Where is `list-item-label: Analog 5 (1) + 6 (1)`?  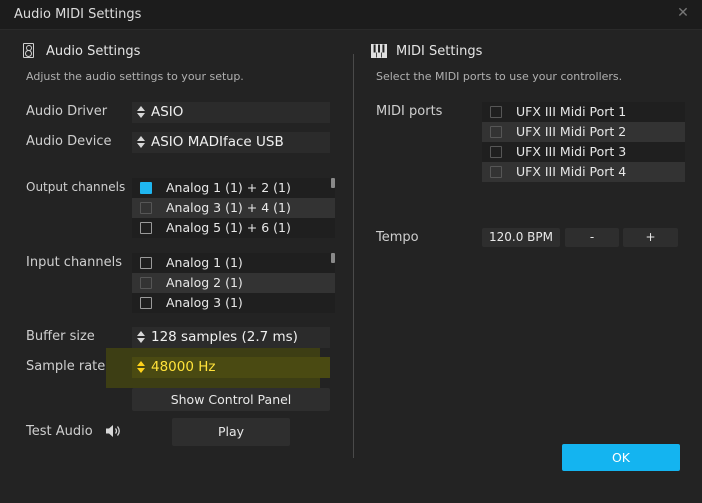
list-item-label: Analog 5 (1) + 6 (1) is located at coordinates (228, 227).